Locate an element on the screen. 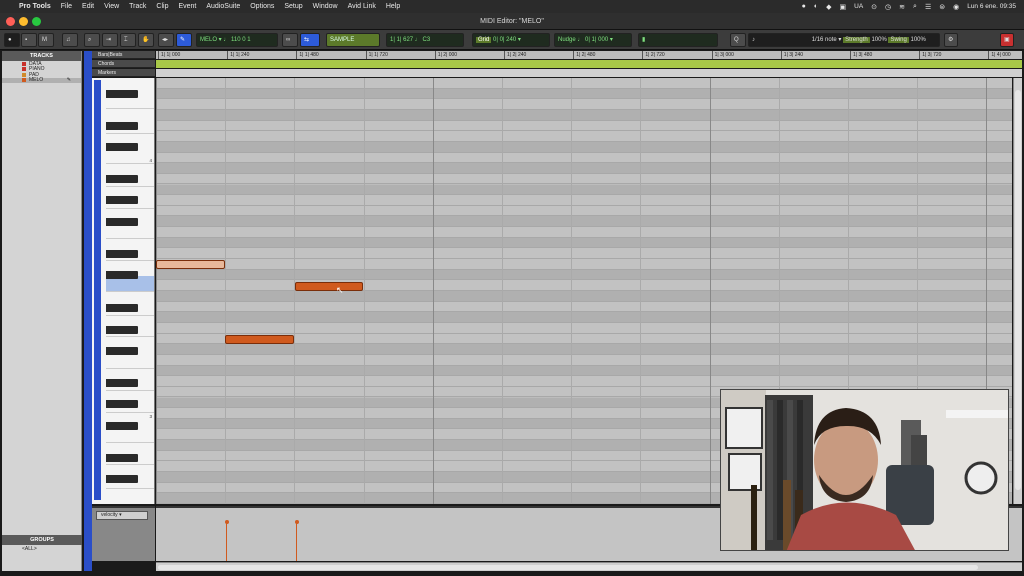  user-icon: ☰ is located at coordinates (928, 7).